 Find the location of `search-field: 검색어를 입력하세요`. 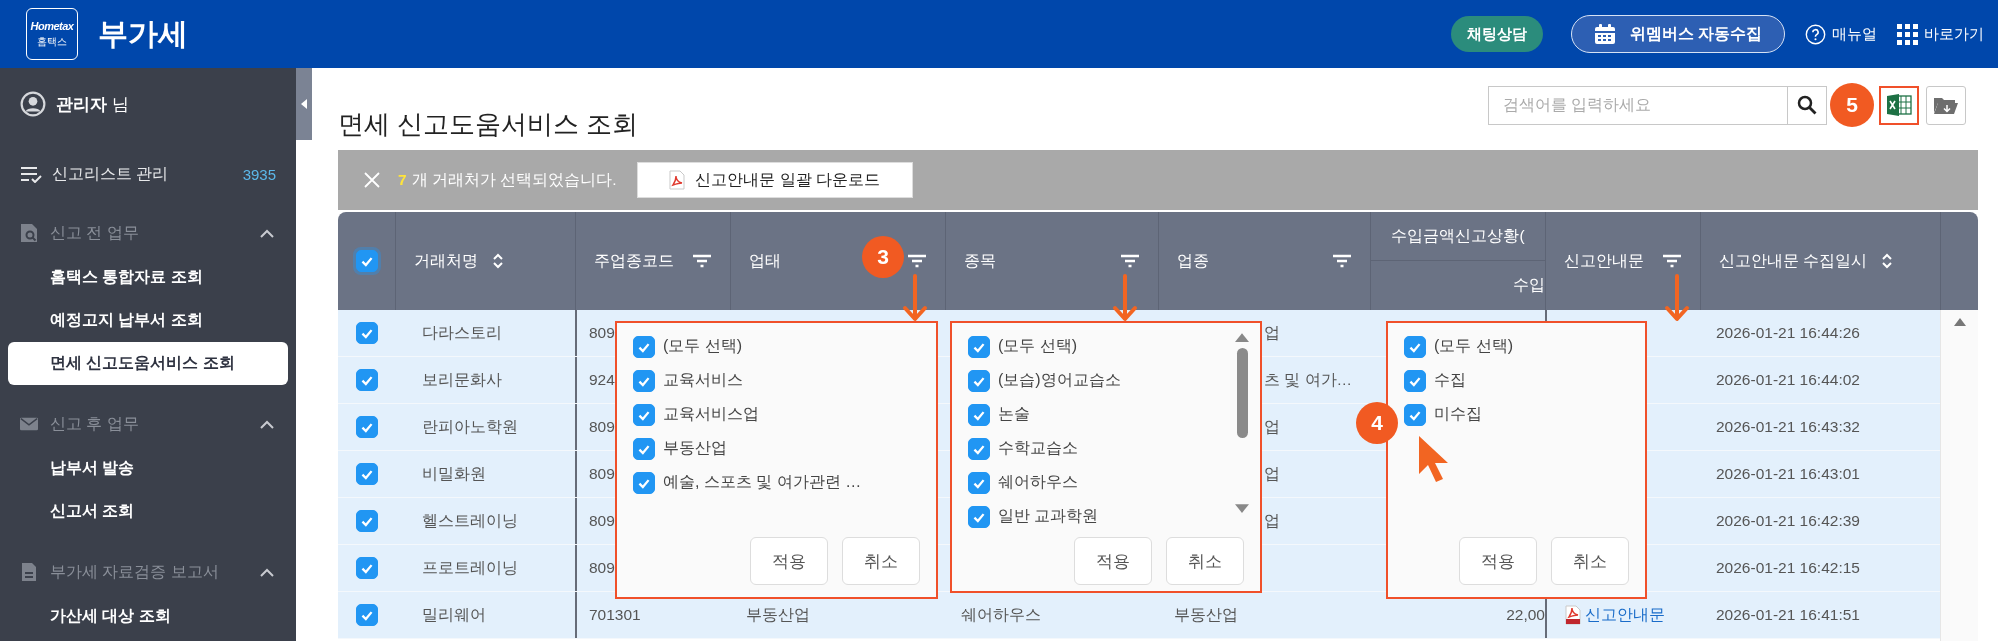

search-field: 검색어를 입력하세요 is located at coordinates (1638, 105).